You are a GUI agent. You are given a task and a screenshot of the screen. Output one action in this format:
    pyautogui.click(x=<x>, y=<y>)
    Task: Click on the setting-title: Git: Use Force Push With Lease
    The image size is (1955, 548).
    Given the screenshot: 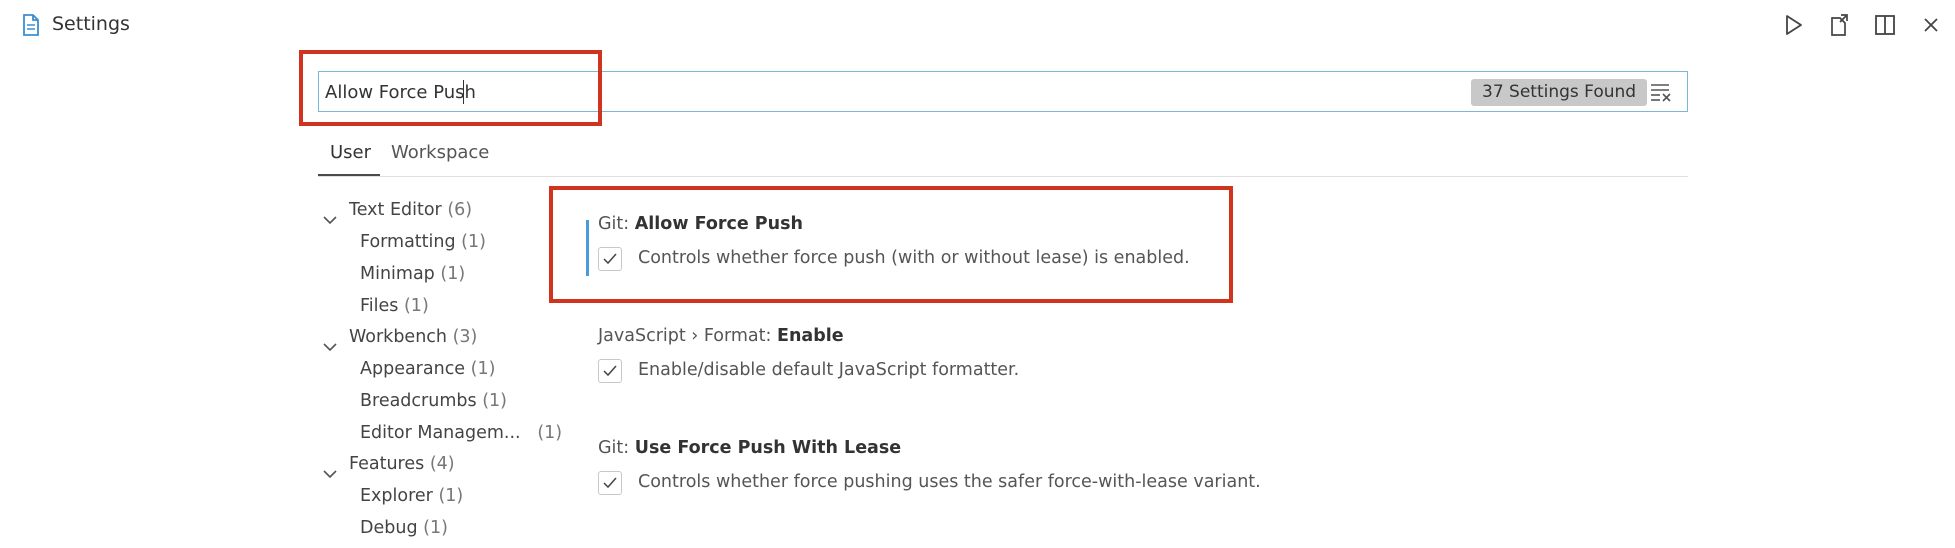 What is the action you would take?
    pyautogui.click(x=750, y=448)
    